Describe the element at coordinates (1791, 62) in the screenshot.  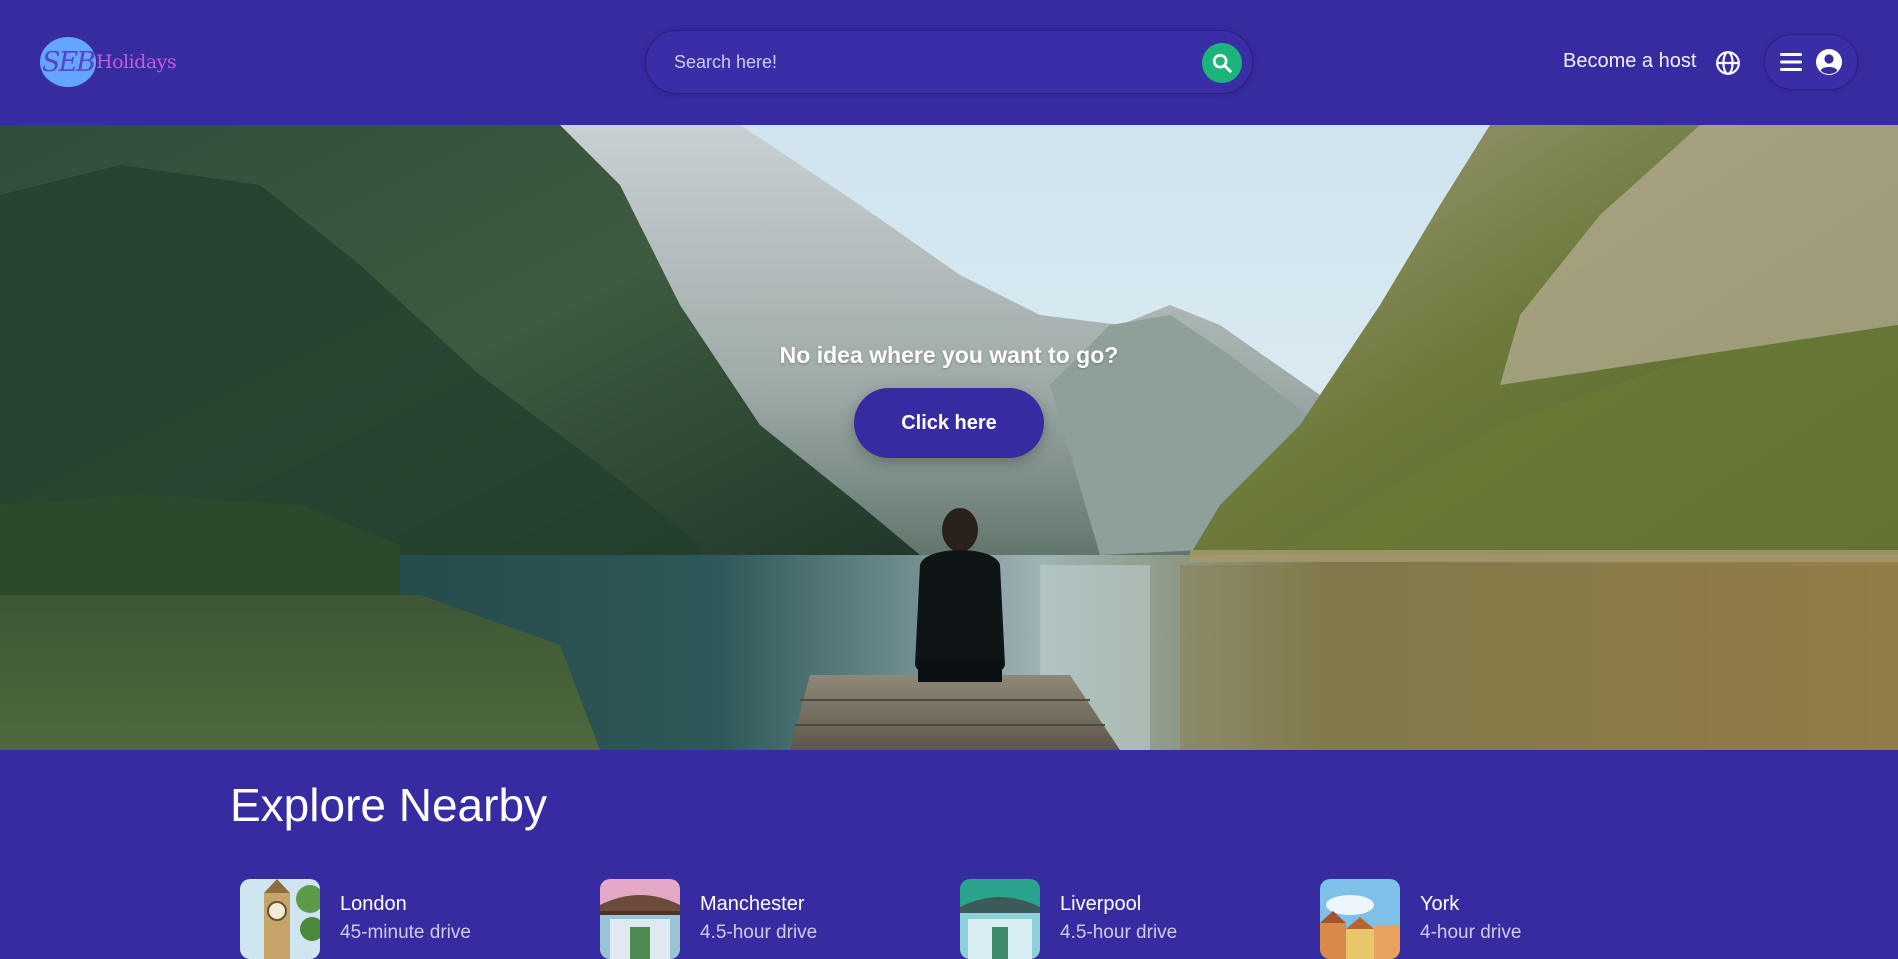
I see `hamburger-icon` at that location.